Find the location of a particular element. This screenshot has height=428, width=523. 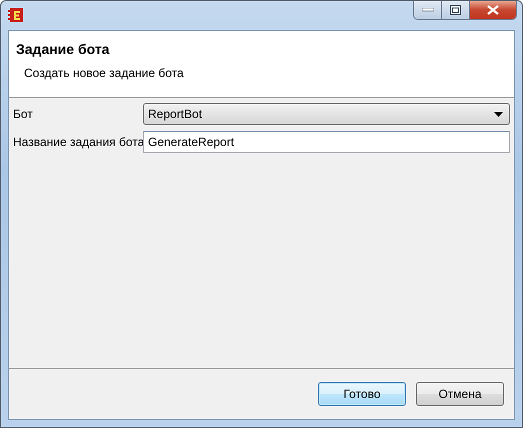

maximize-button is located at coordinates (456, 10).